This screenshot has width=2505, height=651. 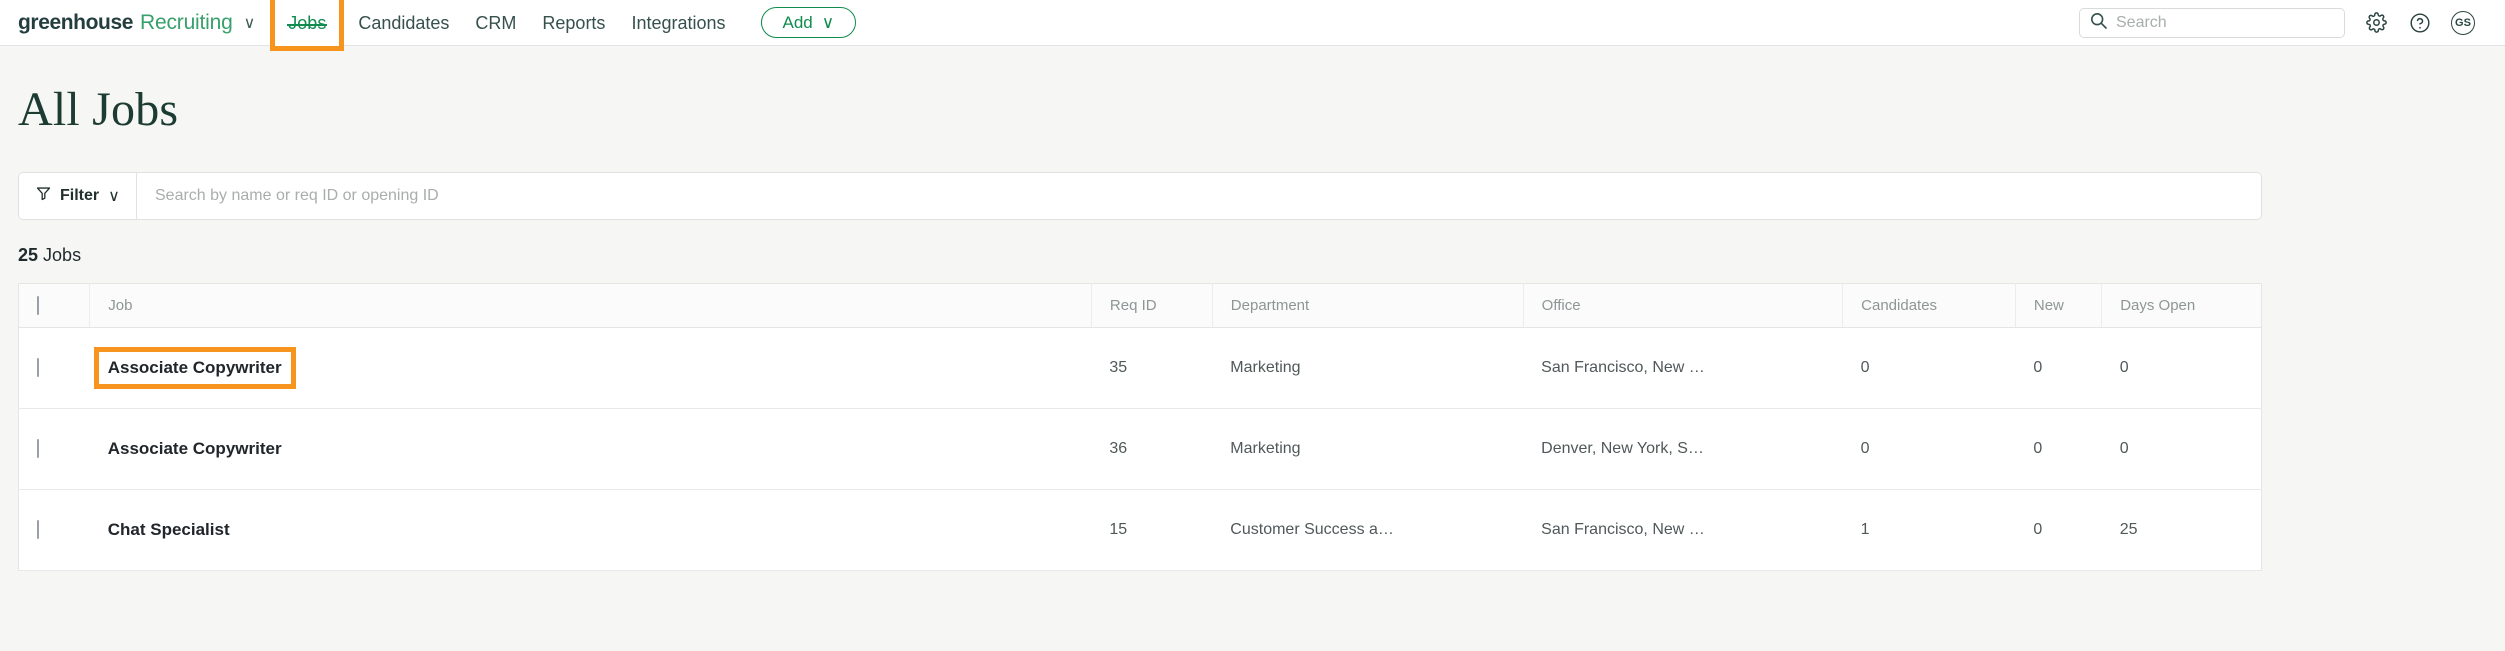 I want to click on column-header-req-id: Req ID, so click(x=1152, y=305).